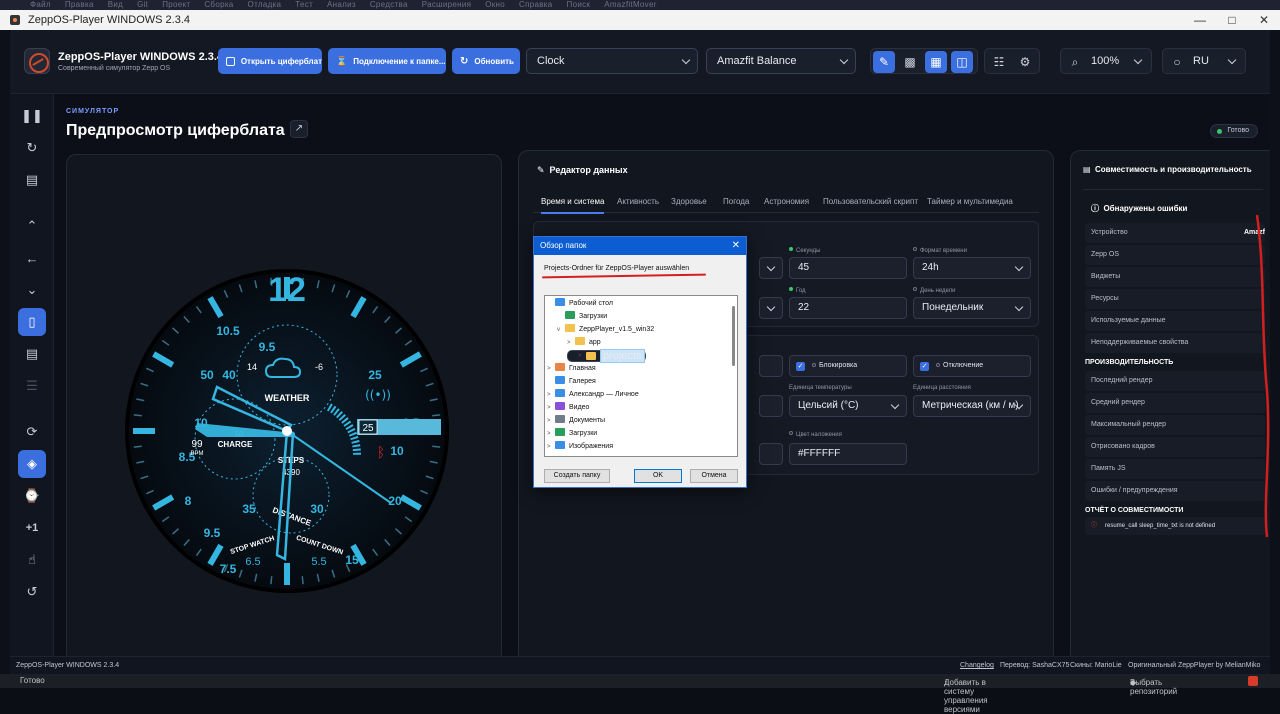 This screenshot has height=714, width=1280. What do you see at coordinates (32, 354) in the screenshot?
I see `aod-icon: ▤` at bounding box center [32, 354].